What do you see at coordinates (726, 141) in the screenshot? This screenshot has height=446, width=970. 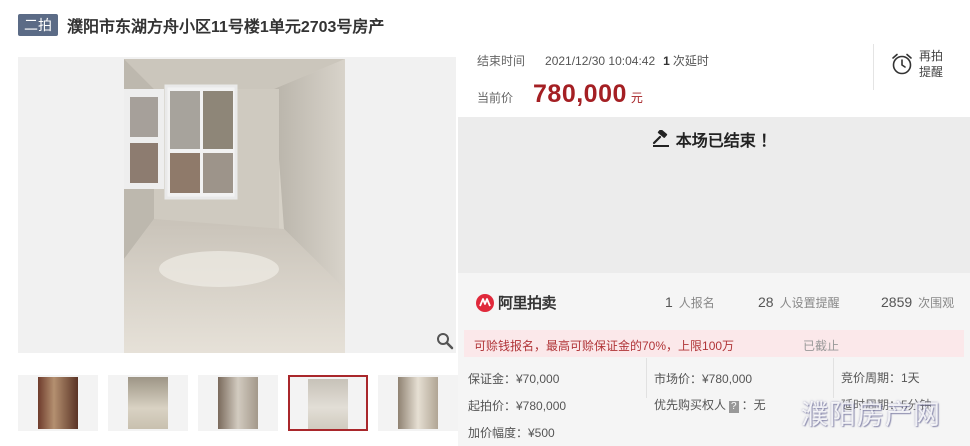 I see `ended-text: 本场已结束 ！` at bounding box center [726, 141].